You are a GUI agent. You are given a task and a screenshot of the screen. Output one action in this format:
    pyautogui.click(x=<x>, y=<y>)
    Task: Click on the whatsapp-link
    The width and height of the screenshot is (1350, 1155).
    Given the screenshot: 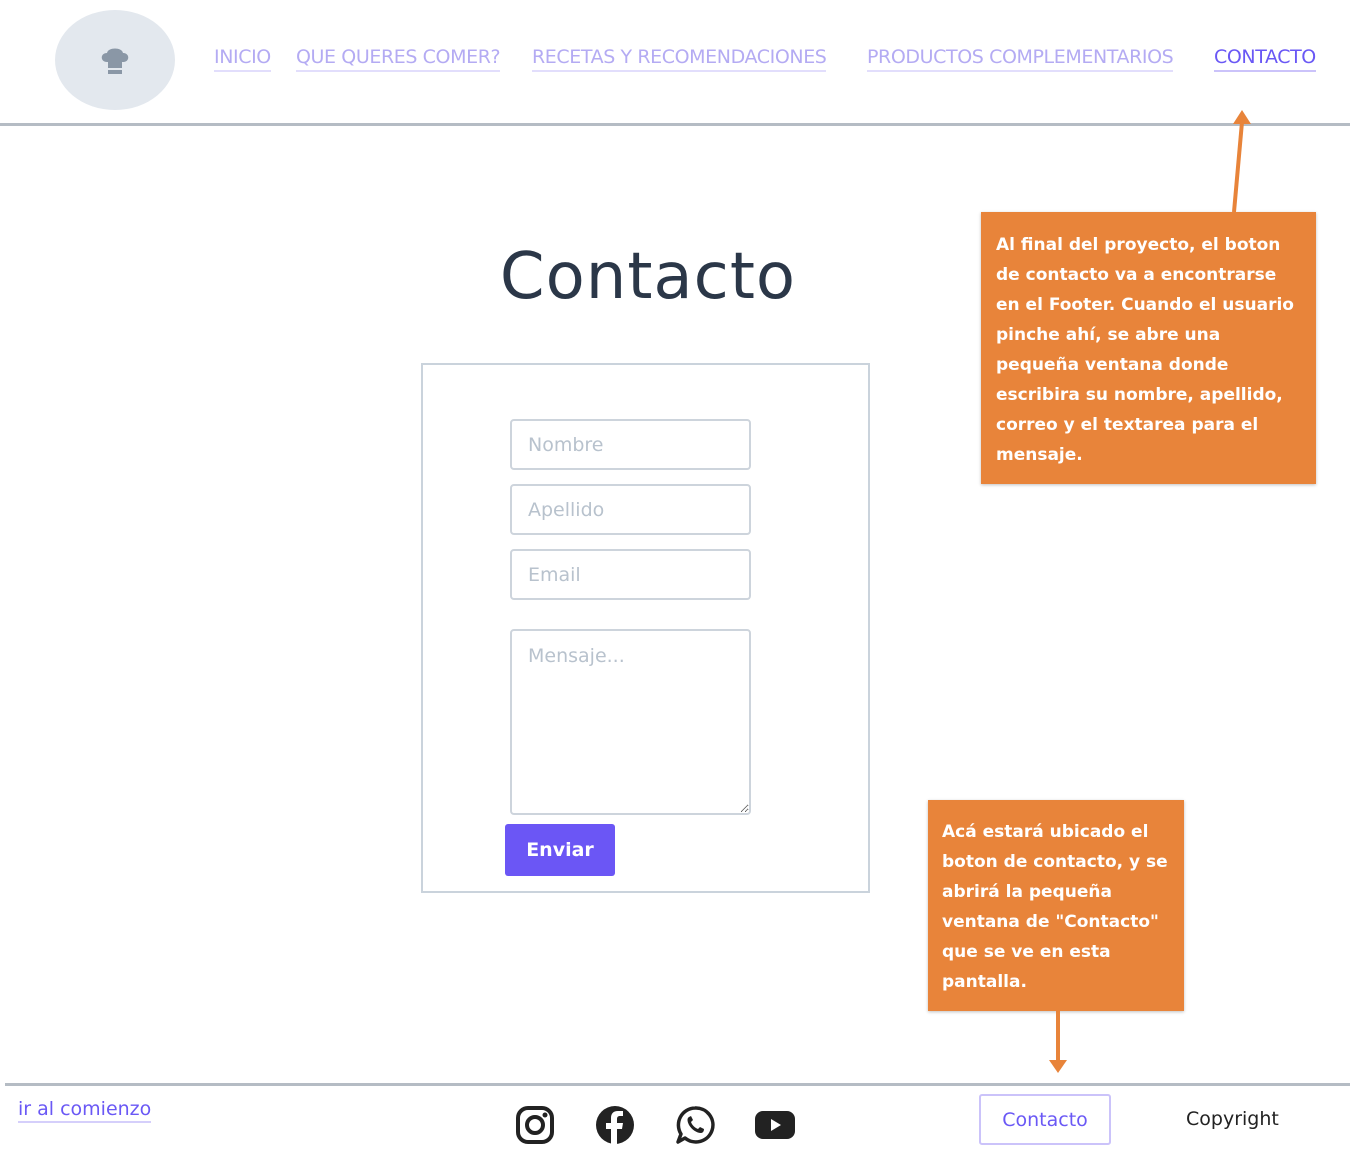 What is the action you would take?
    pyautogui.click(x=695, y=1125)
    